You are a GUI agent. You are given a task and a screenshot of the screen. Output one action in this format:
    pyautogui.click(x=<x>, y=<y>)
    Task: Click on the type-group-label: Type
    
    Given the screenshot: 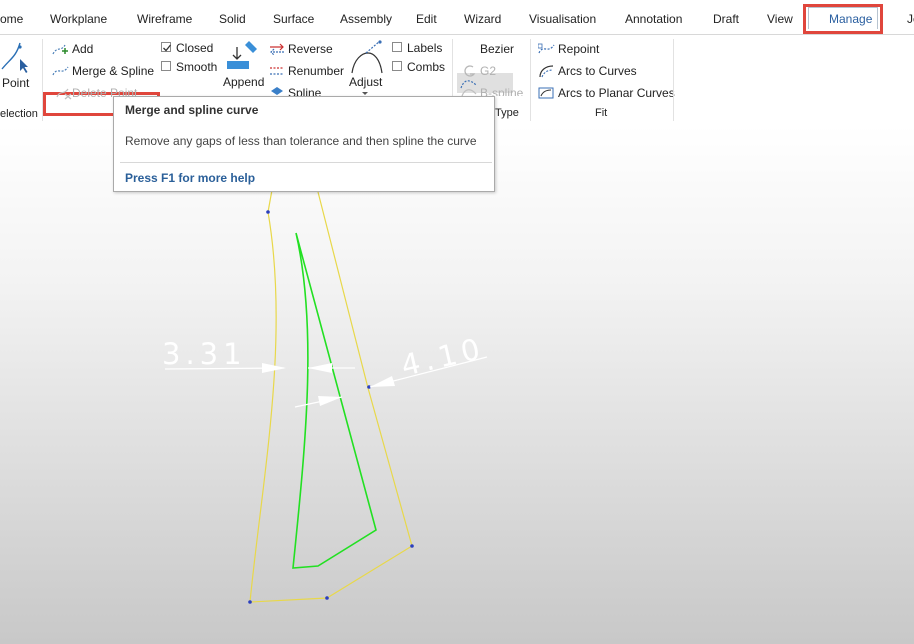 What is the action you would take?
    pyautogui.click(x=507, y=113)
    